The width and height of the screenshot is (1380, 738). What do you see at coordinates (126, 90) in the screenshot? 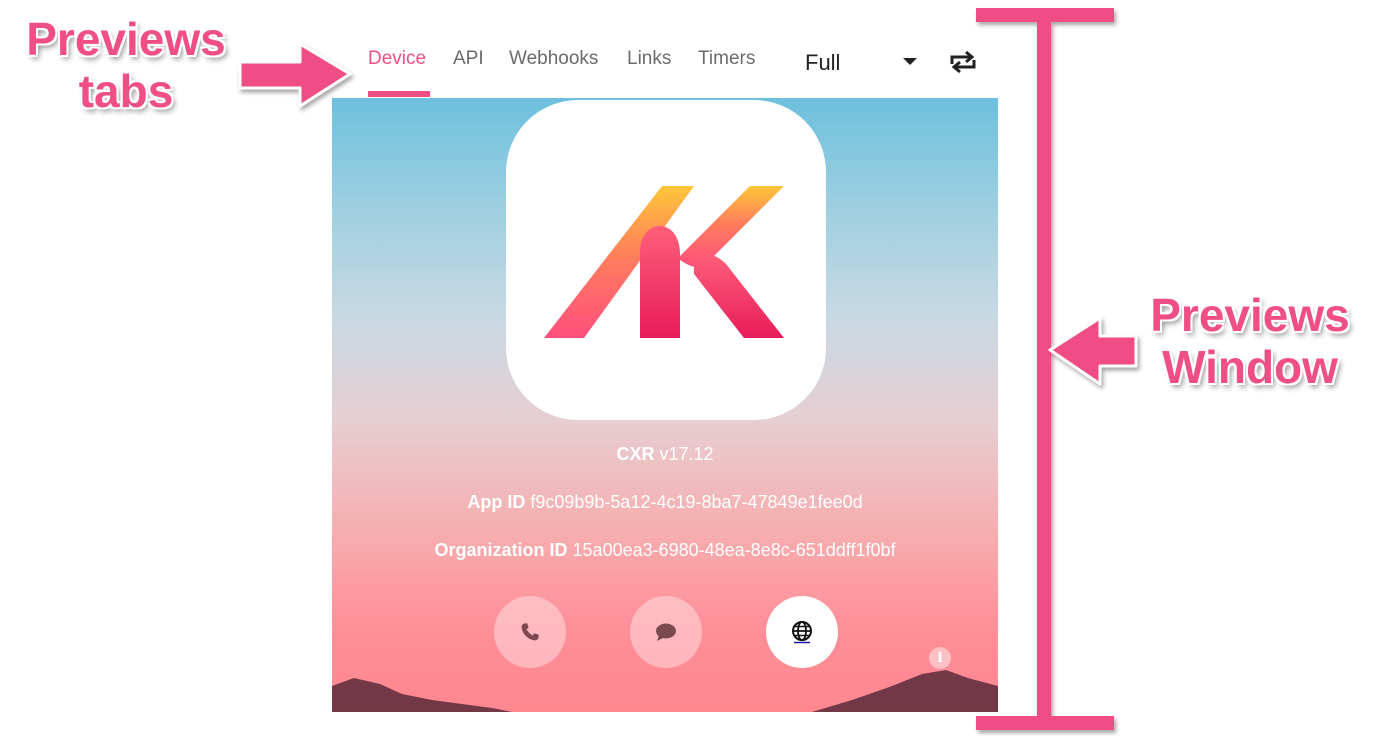
I see `callout-line: tabs` at bounding box center [126, 90].